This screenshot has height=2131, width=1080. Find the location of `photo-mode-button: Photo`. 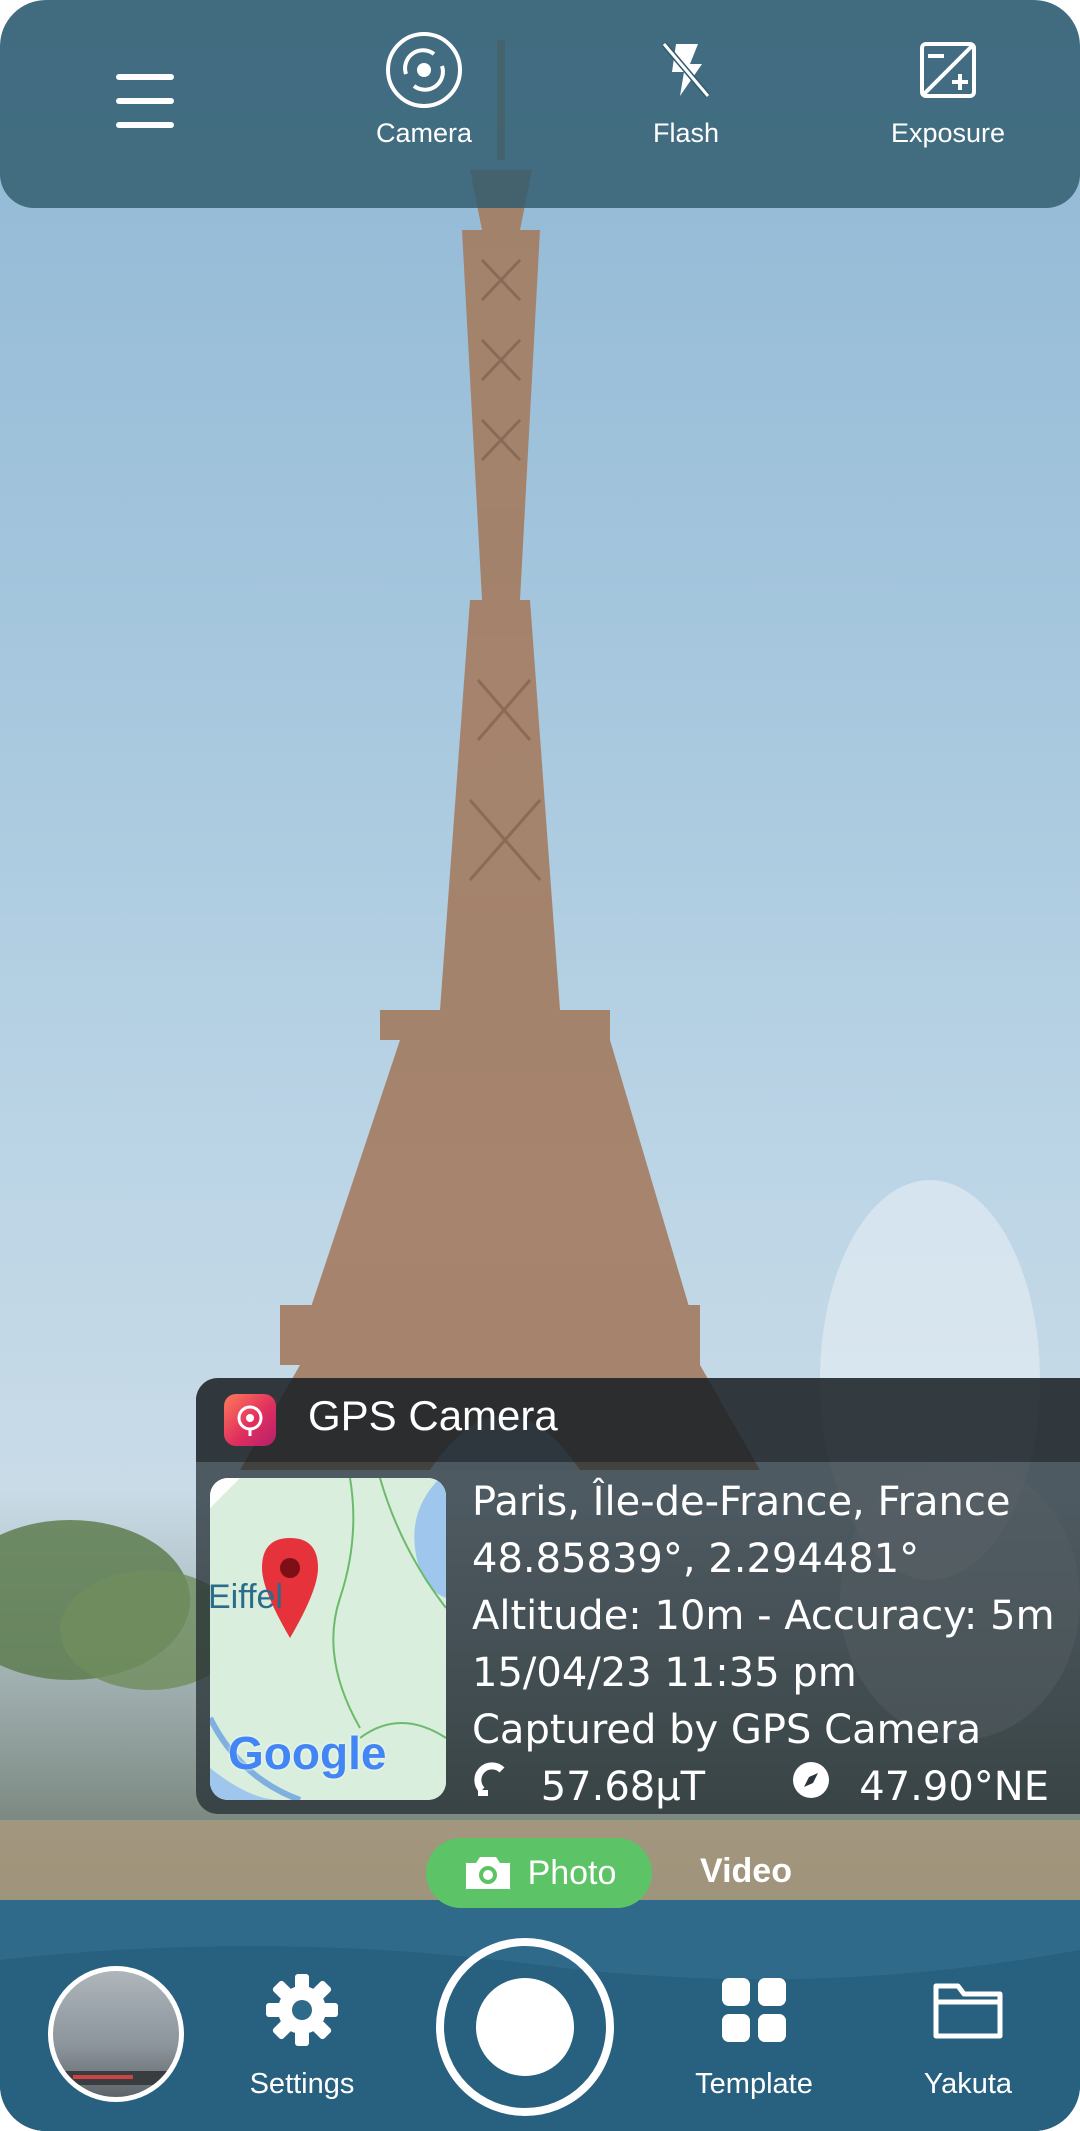

photo-mode-button: Photo is located at coordinates (539, 1873).